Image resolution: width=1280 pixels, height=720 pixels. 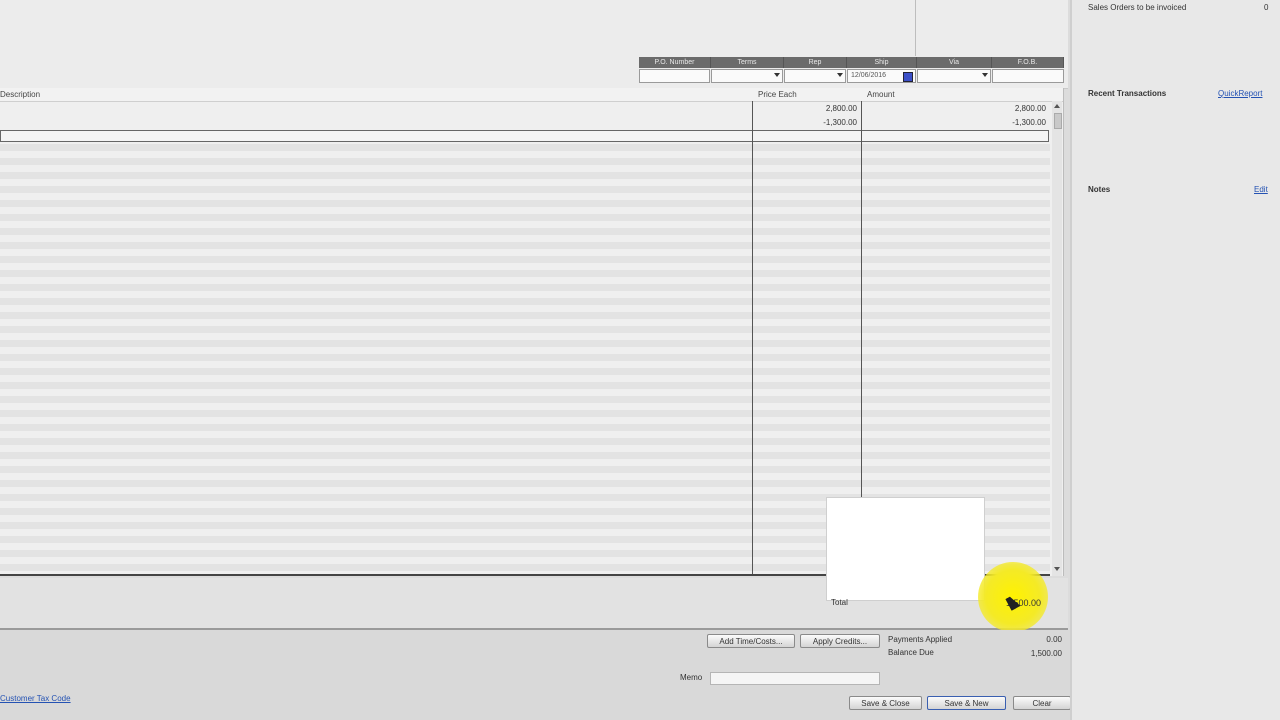 I want to click on notes-title: Notes, so click(x=1099, y=189).